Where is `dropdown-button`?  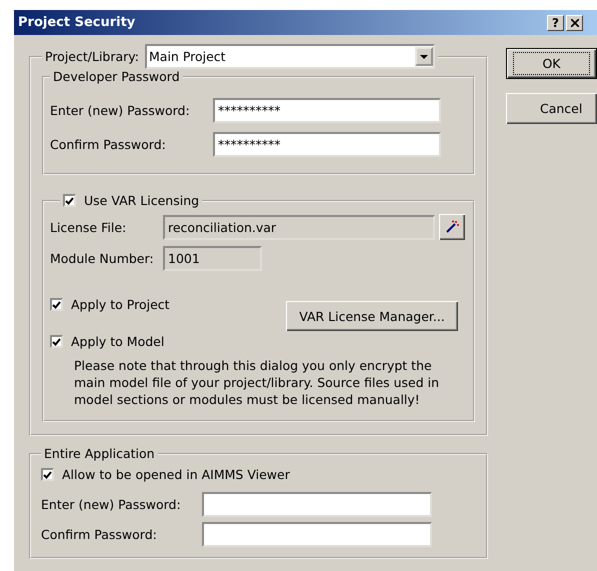
dropdown-button is located at coordinates (424, 56).